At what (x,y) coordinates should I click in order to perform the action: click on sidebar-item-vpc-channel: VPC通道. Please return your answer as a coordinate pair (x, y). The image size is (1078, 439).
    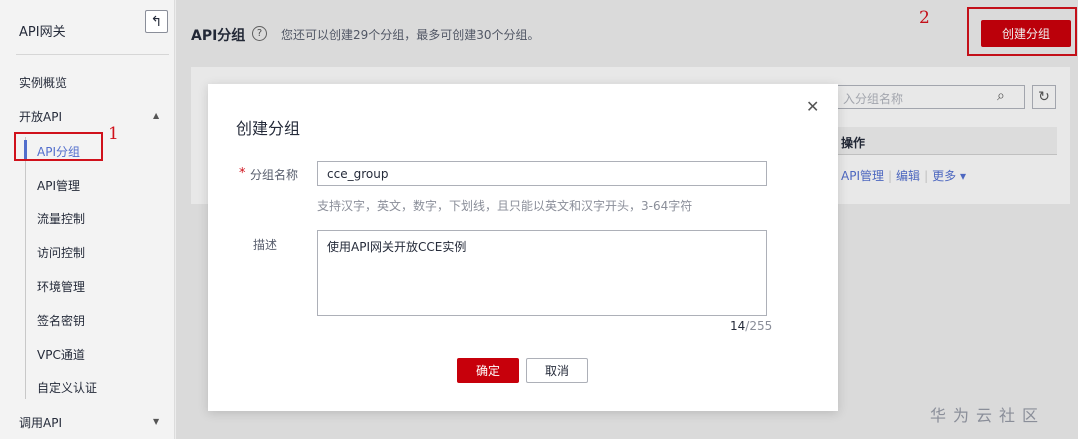
    Looking at the image, I should click on (61, 354).